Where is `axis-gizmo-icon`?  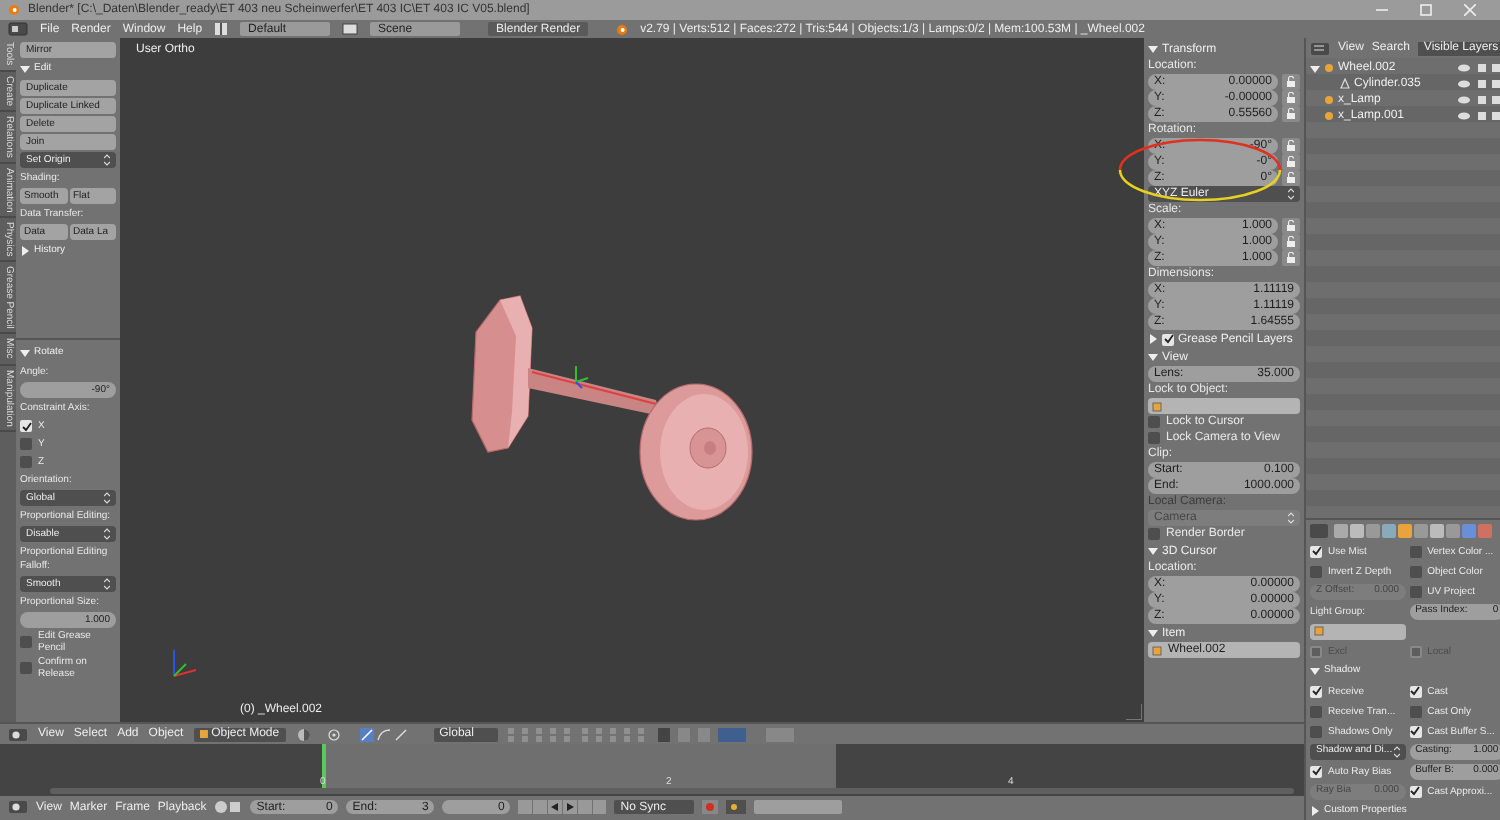 axis-gizmo-icon is located at coordinates (184, 664).